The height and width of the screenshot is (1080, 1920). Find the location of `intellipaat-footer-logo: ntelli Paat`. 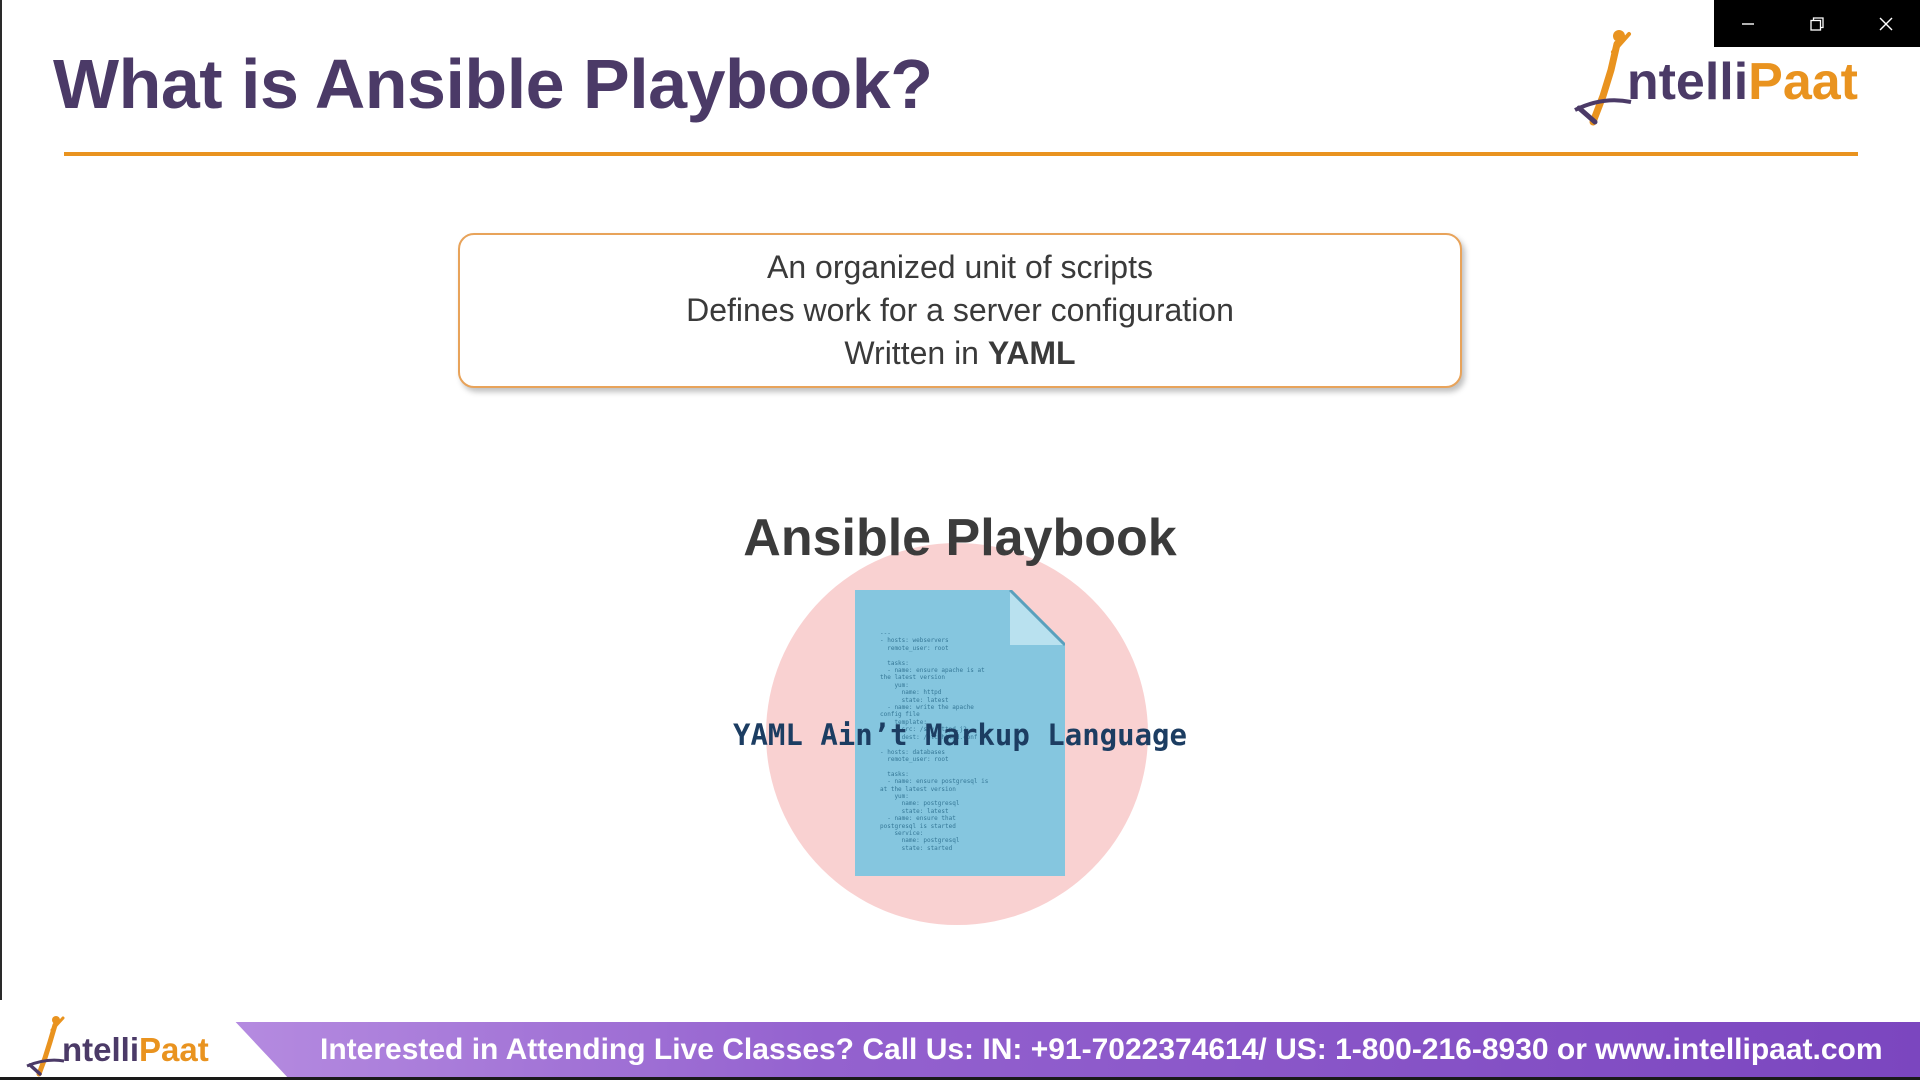

intellipaat-footer-logo: ntelli Paat is located at coordinates (117, 1045).